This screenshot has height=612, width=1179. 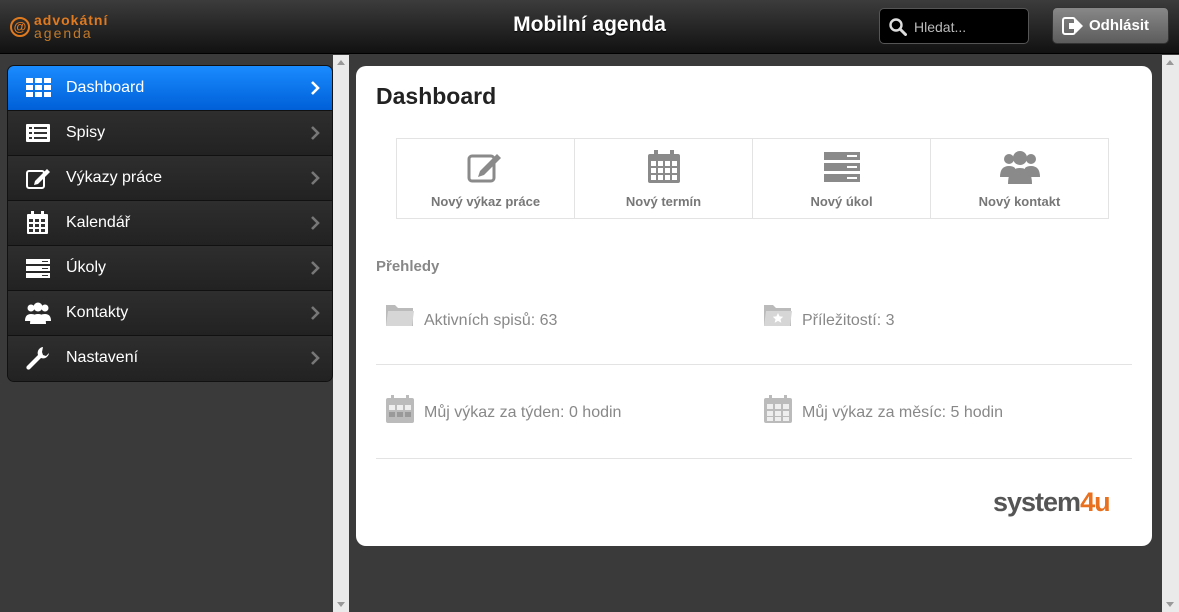 What do you see at coordinates (170, 268) in the screenshot?
I see `sidebar-item-ukoly: Úkoly` at bounding box center [170, 268].